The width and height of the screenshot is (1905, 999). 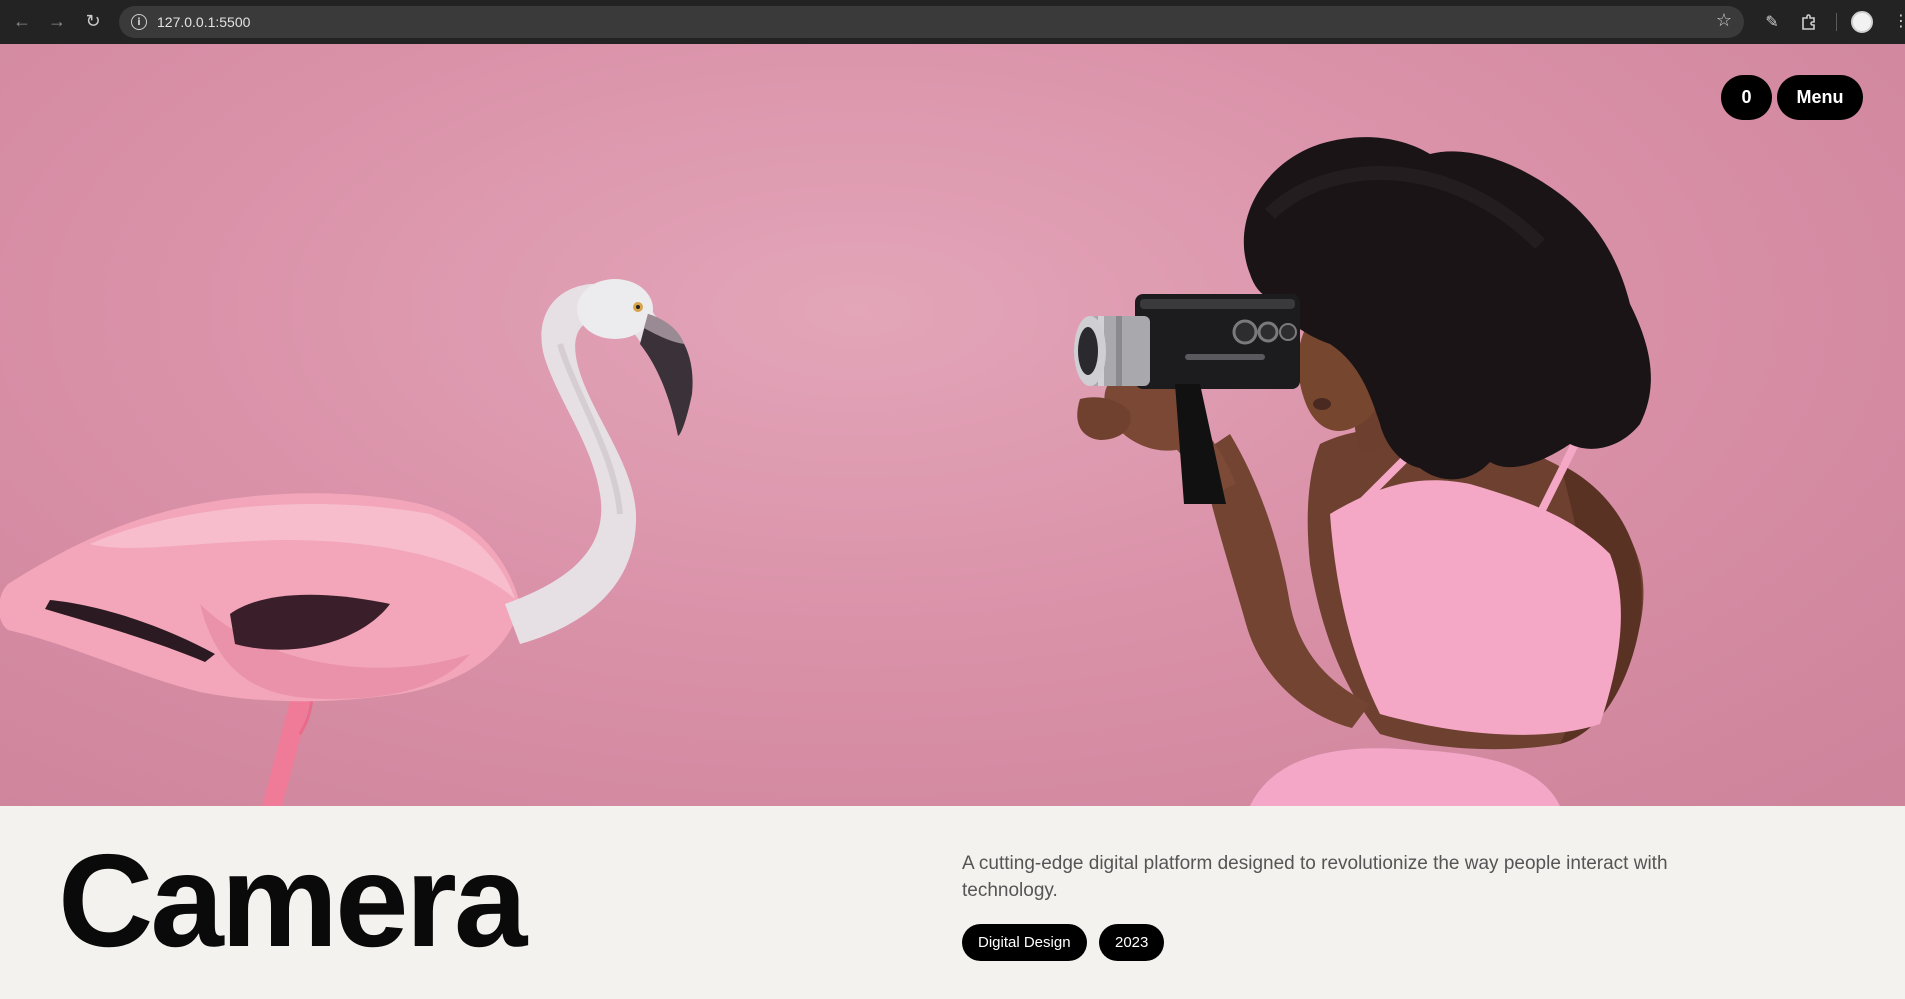 What do you see at coordinates (1836, 22) in the screenshot?
I see `toolbar-divider` at bounding box center [1836, 22].